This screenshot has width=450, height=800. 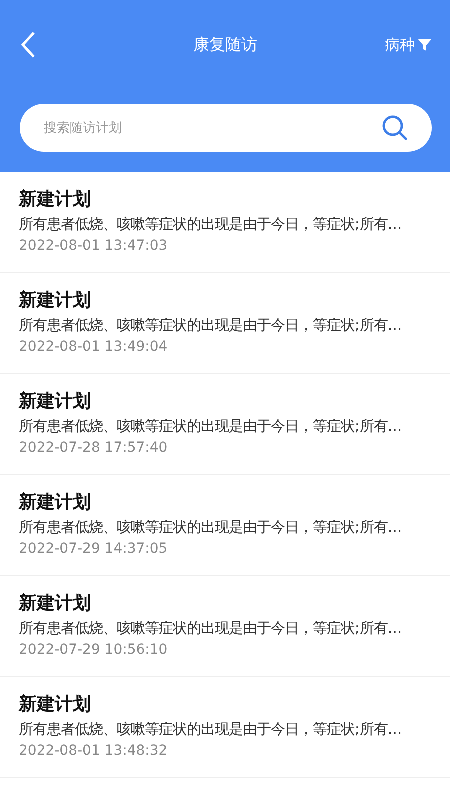 I want to click on plan-time: 2022-07-29 10:56:10, so click(x=94, y=650).